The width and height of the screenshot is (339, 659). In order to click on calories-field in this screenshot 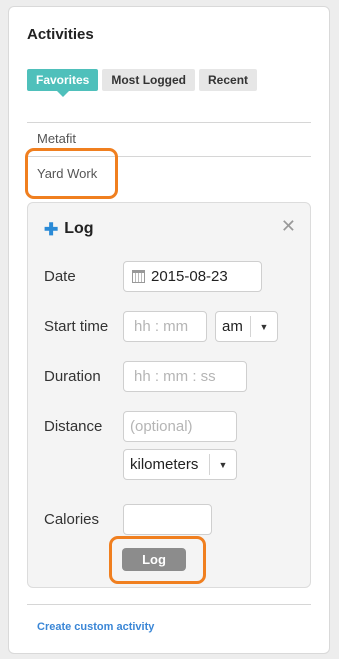, I will do `click(167, 519)`.